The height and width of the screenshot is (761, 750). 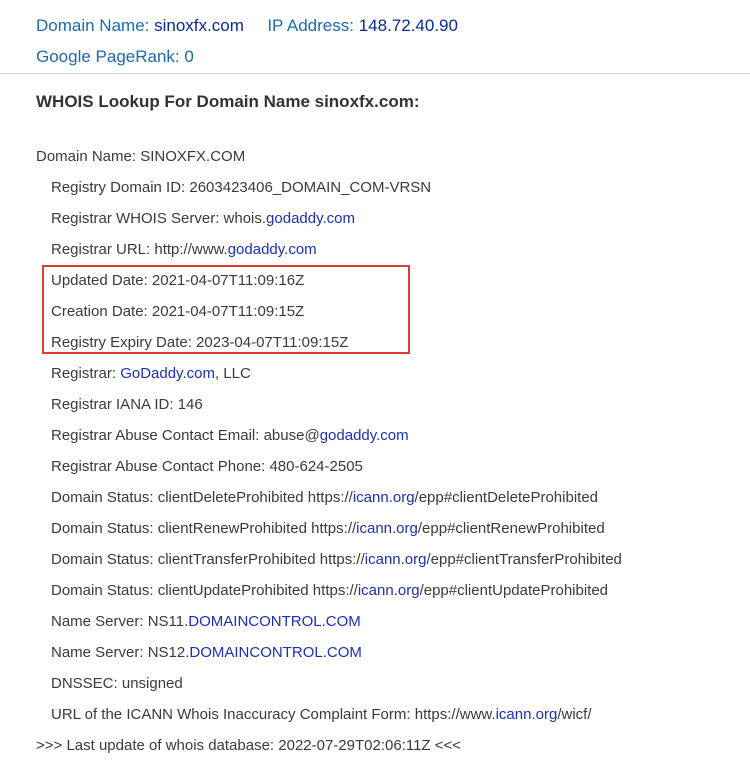 What do you see at coordinates (199, 25) in the screenshot?
I see `domain-value: sinoxfx.com` at bounding box center [199, 25].